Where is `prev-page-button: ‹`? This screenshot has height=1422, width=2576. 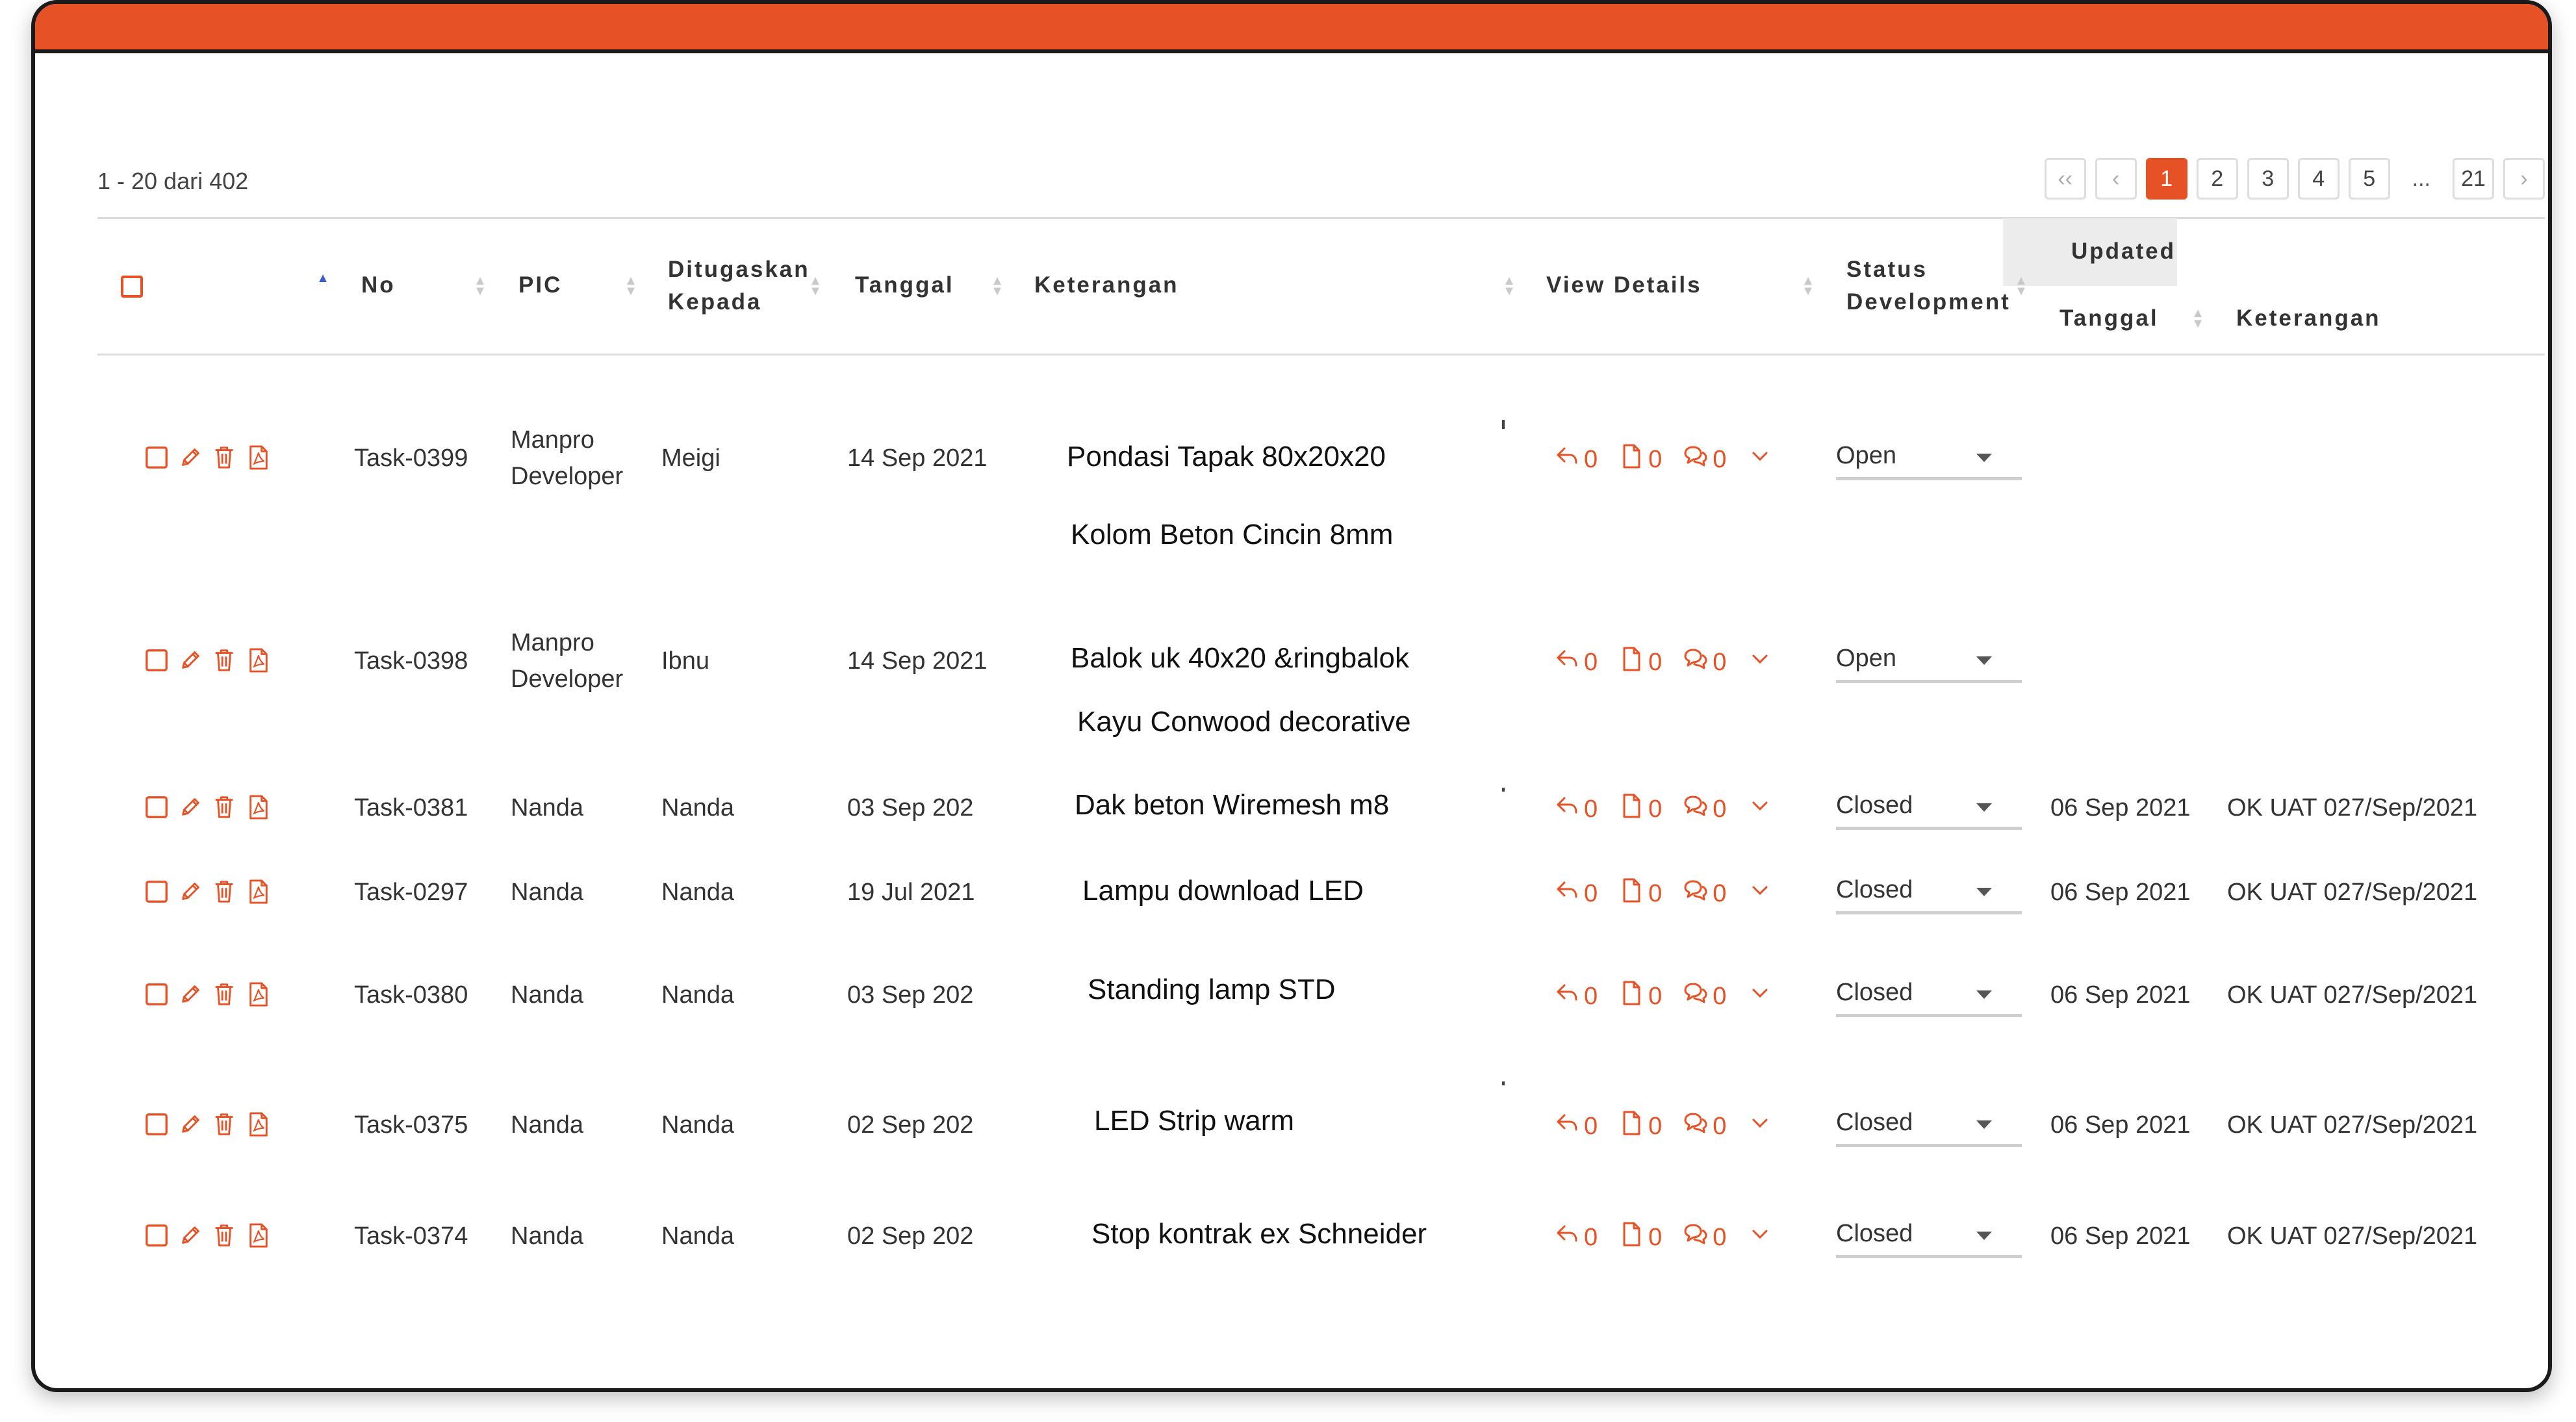
prev-page-button: ‹ is located at coordinates (2116, 179).